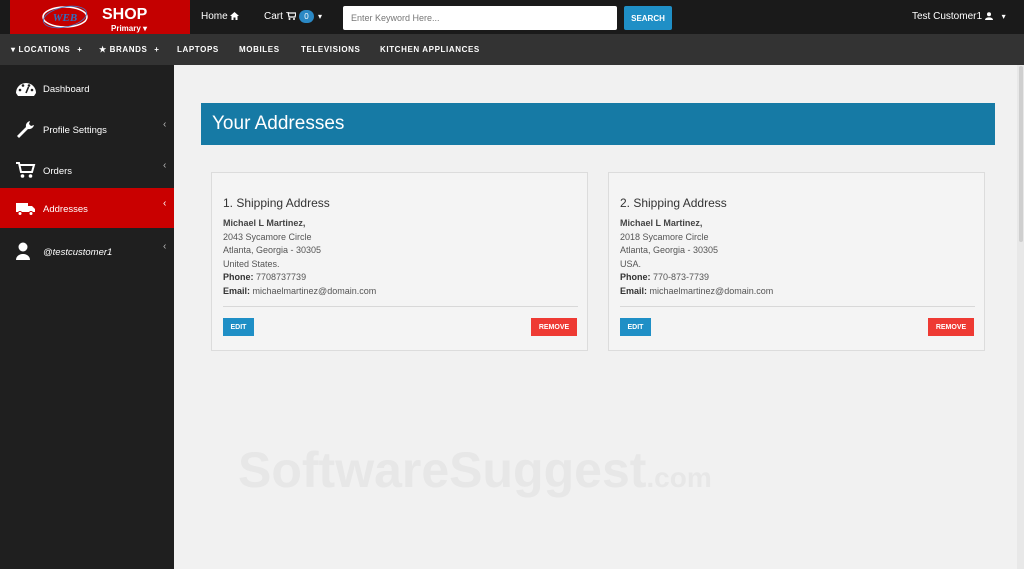  What do you see at coordinates (75, 130) in the screenshot?
I see `sidebar-item-label: Profile Settings` at bounding box center [75, 130].